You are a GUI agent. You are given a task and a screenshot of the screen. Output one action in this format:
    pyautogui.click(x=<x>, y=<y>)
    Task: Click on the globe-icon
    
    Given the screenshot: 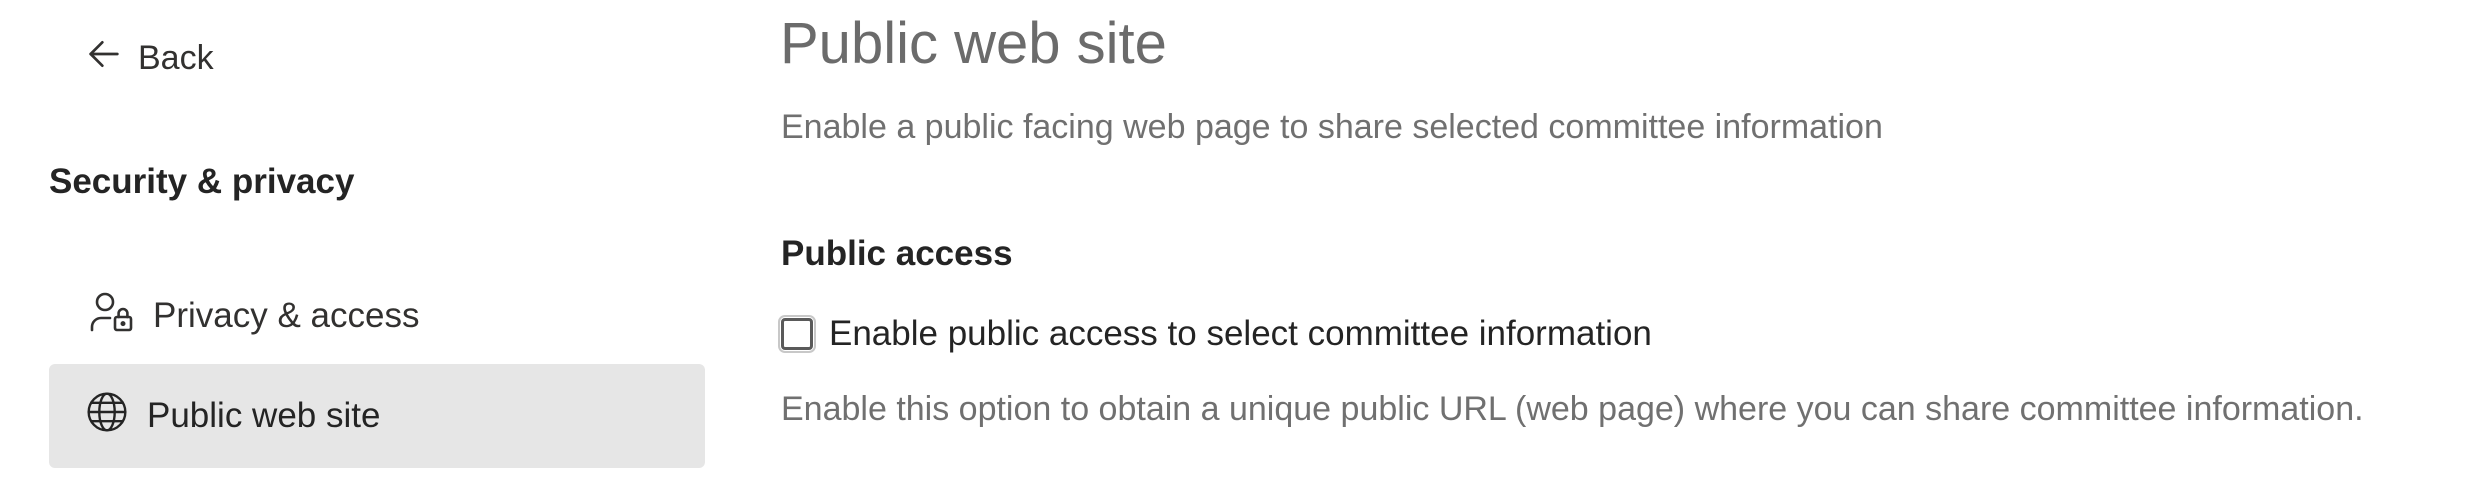 What is the action you would take?
    pyautogui.click(x=107, y=416)
    